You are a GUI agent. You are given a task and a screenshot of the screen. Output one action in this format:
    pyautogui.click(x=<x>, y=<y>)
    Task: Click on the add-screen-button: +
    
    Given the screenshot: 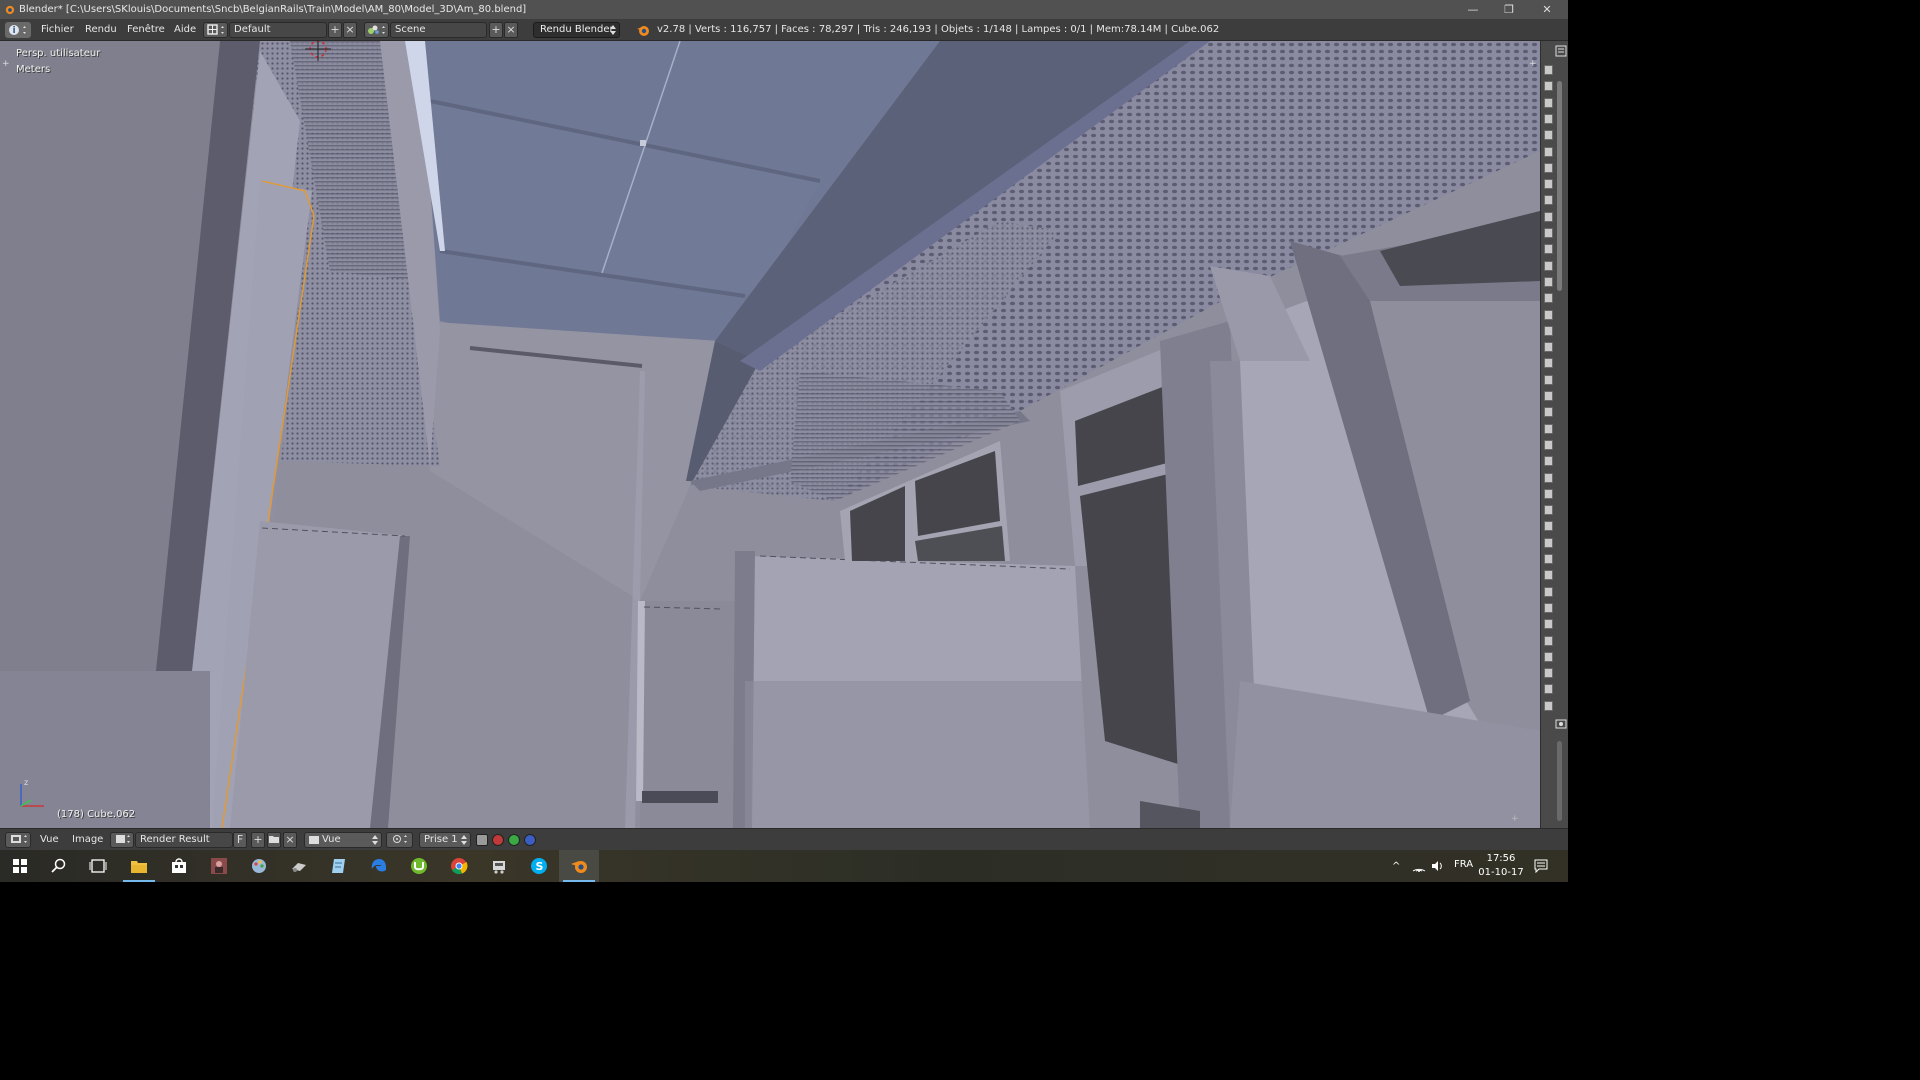 What is the action you would take?
    pyautogui.click(x=335, y=30)
    